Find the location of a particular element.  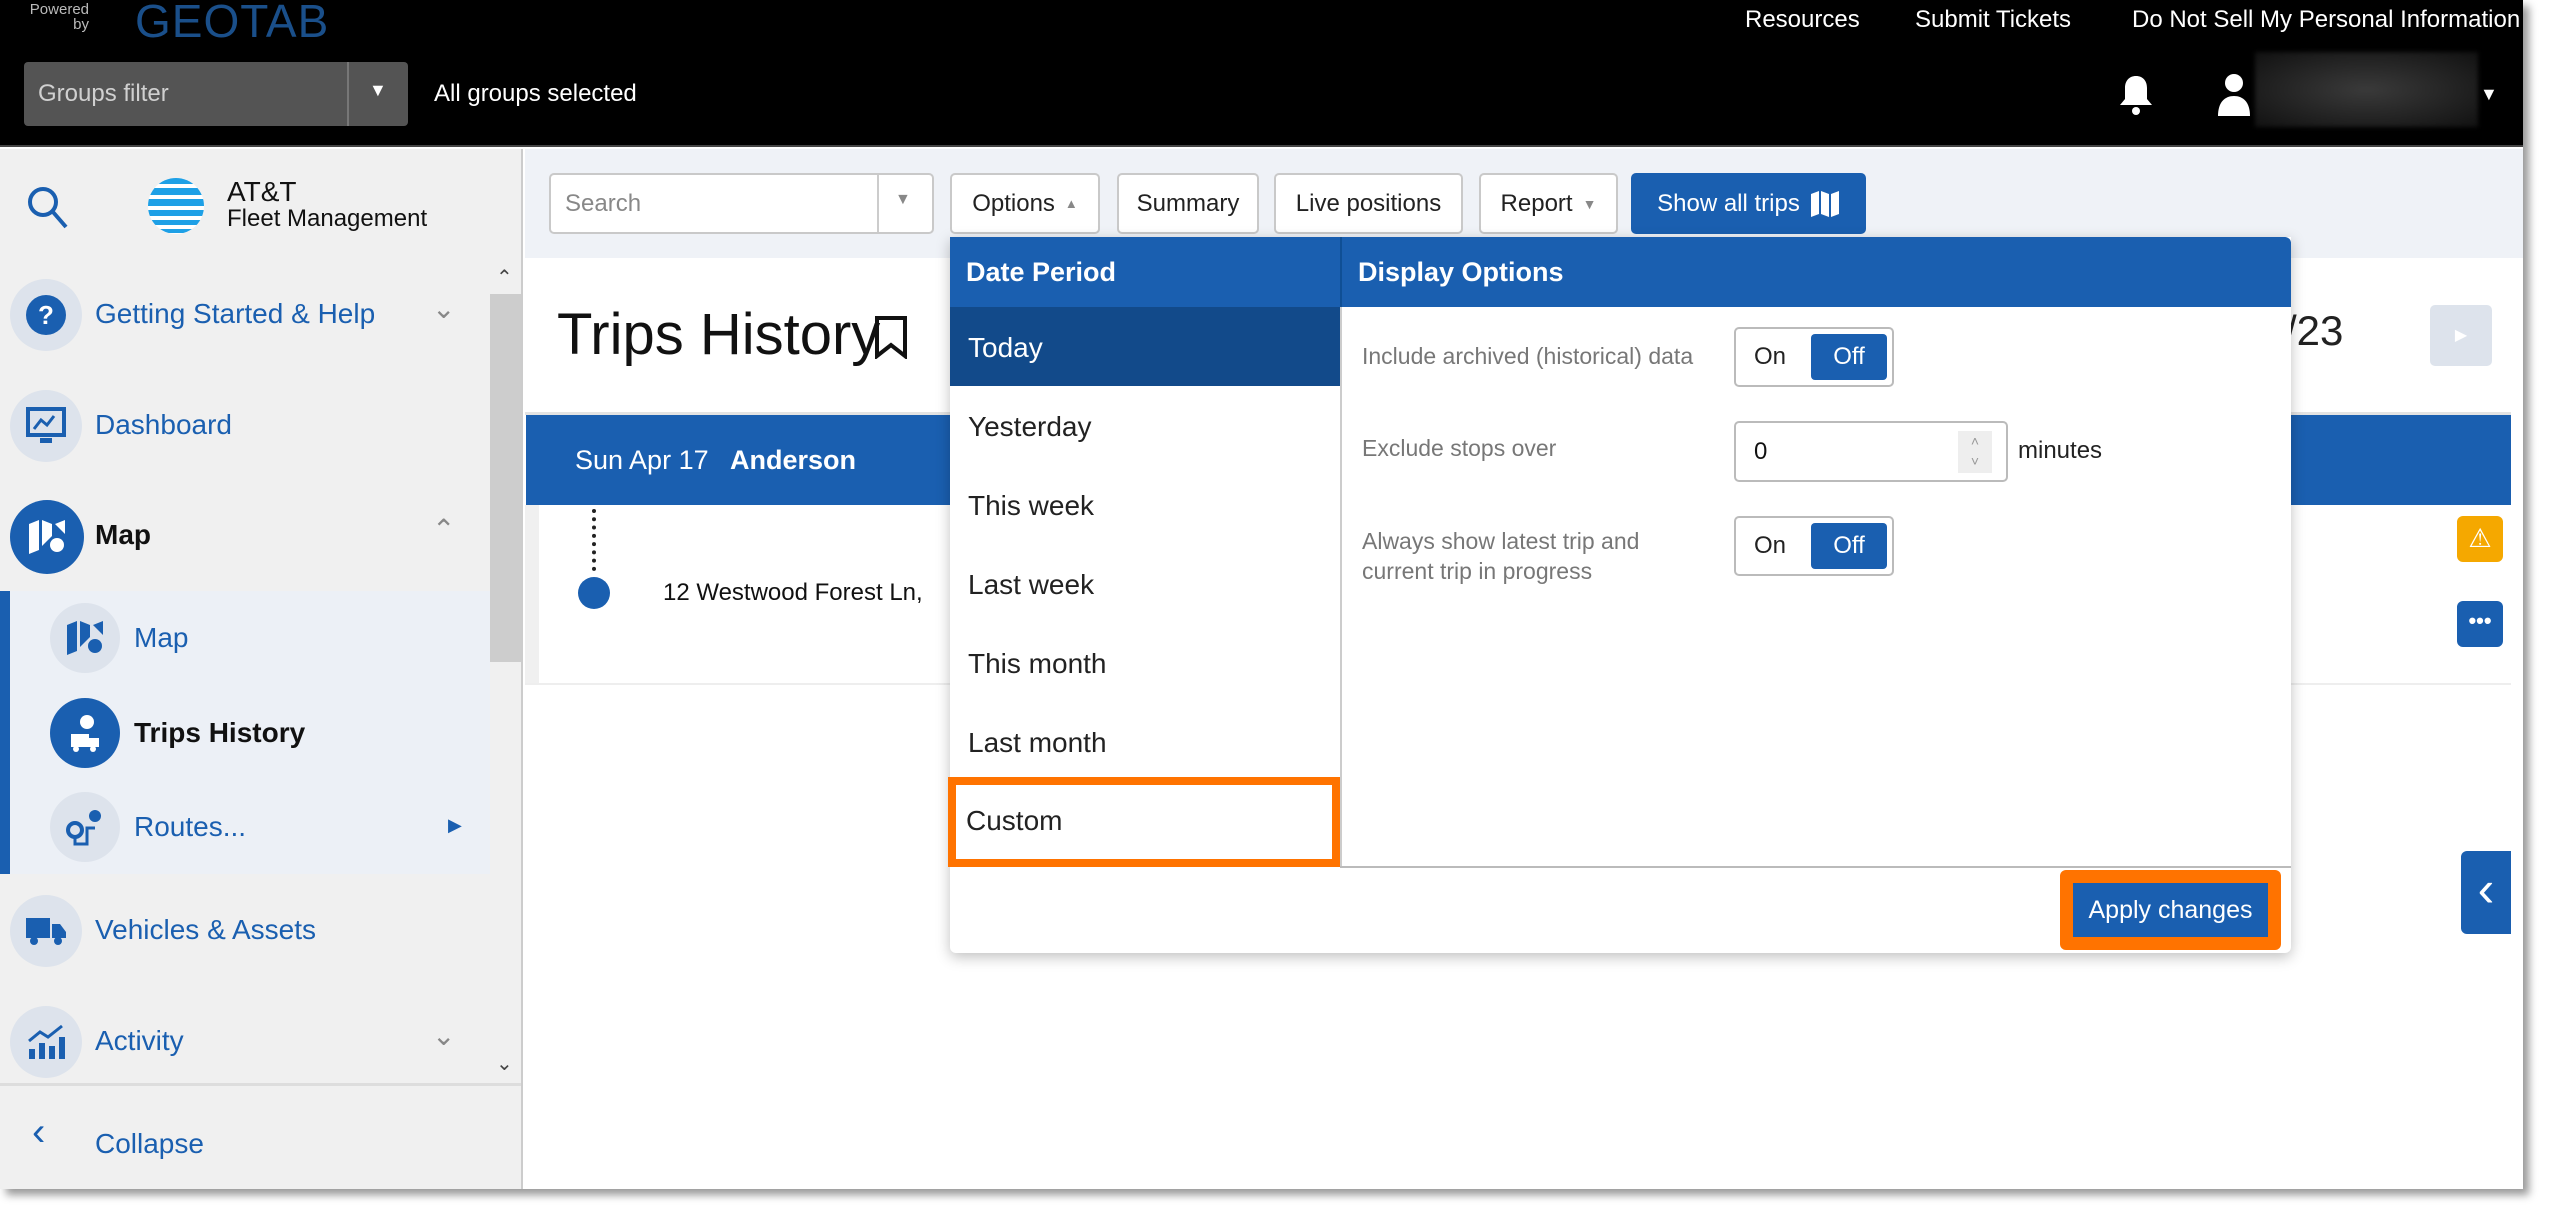

trips-history-icon is located at coordinates (85, 733).